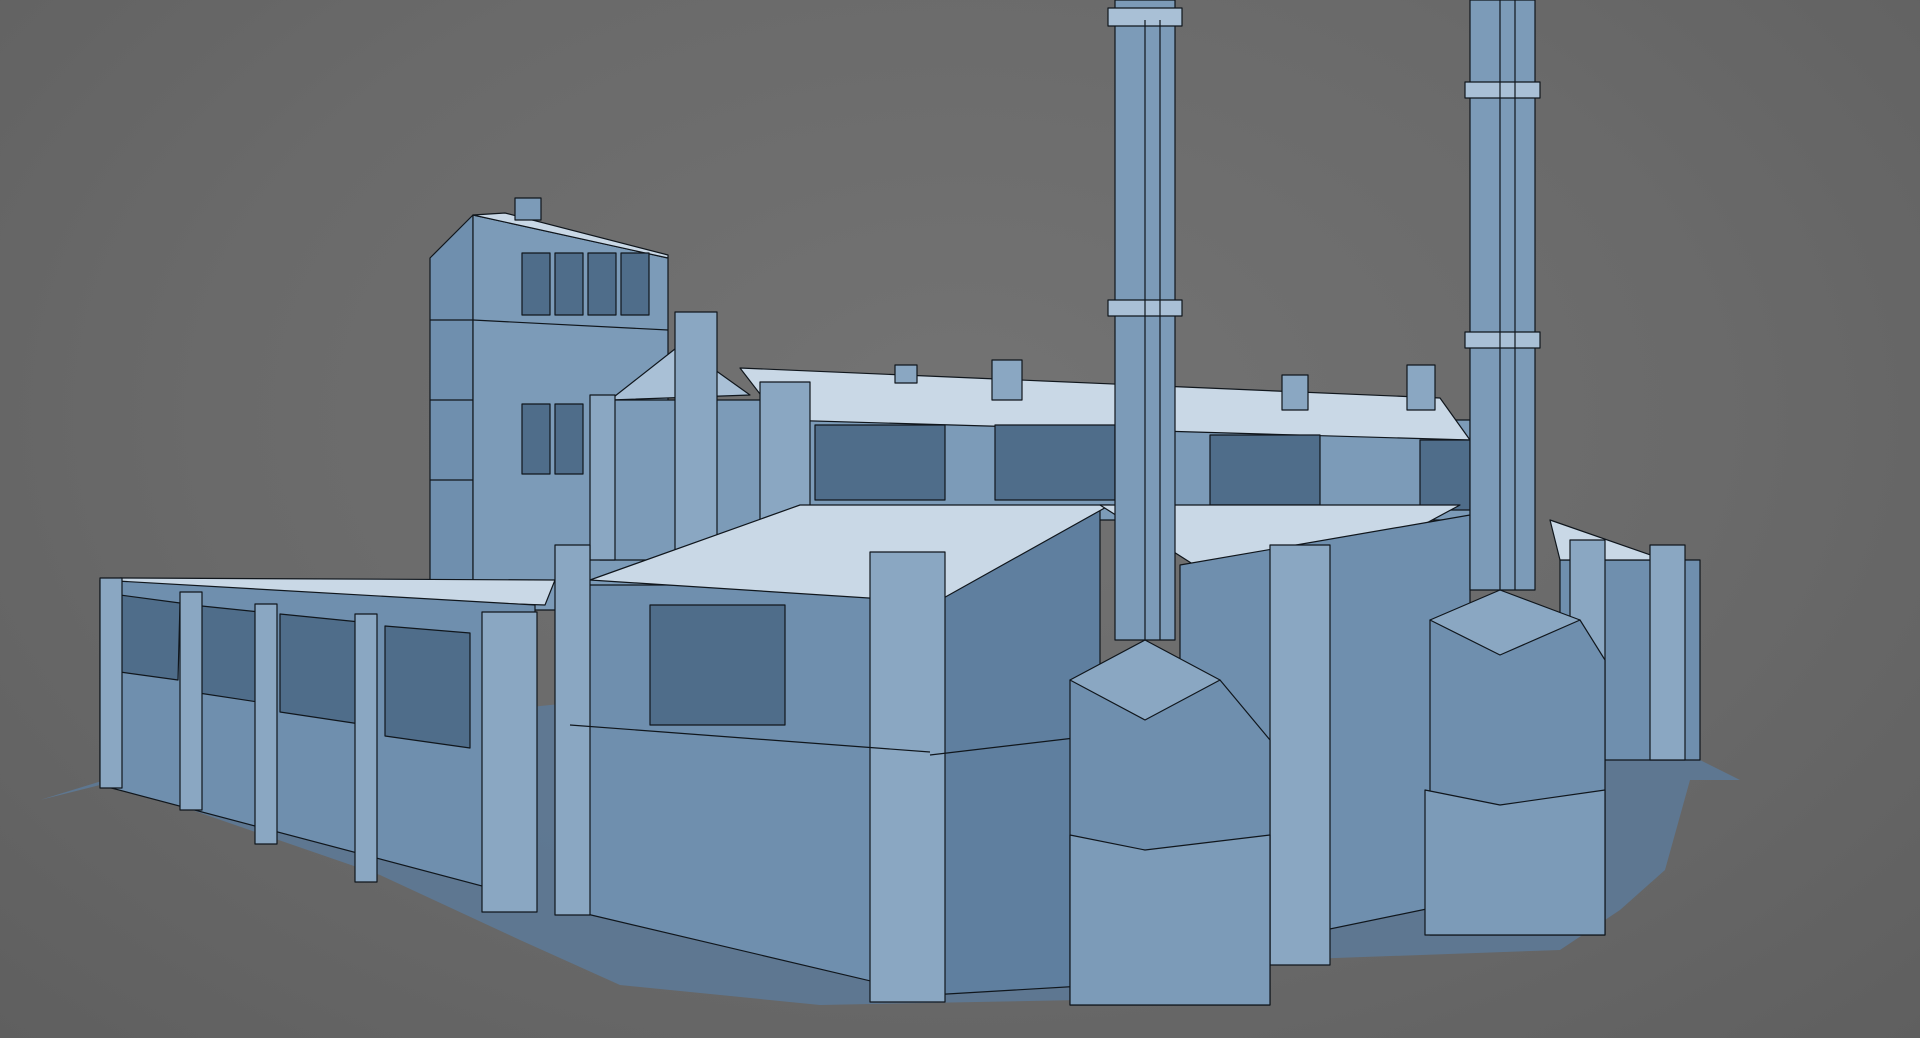 The image size is (1920, 1038). I want to click on left-wing, so click(327, 745).